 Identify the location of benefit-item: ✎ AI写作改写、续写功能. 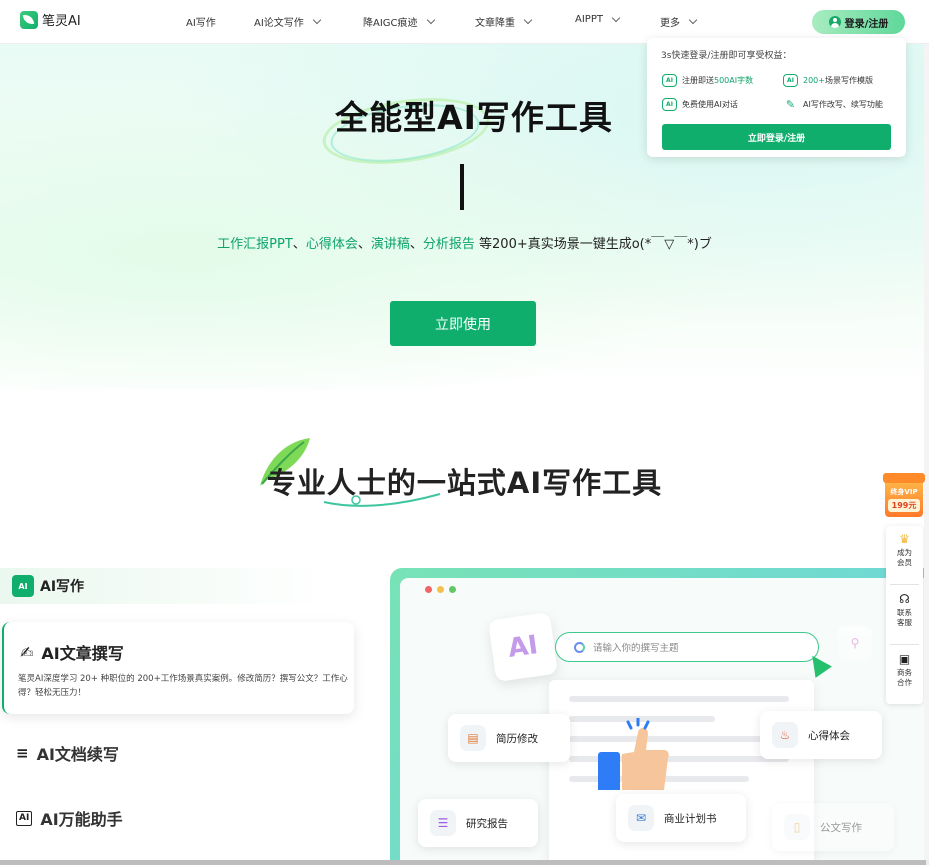
(833, 104).